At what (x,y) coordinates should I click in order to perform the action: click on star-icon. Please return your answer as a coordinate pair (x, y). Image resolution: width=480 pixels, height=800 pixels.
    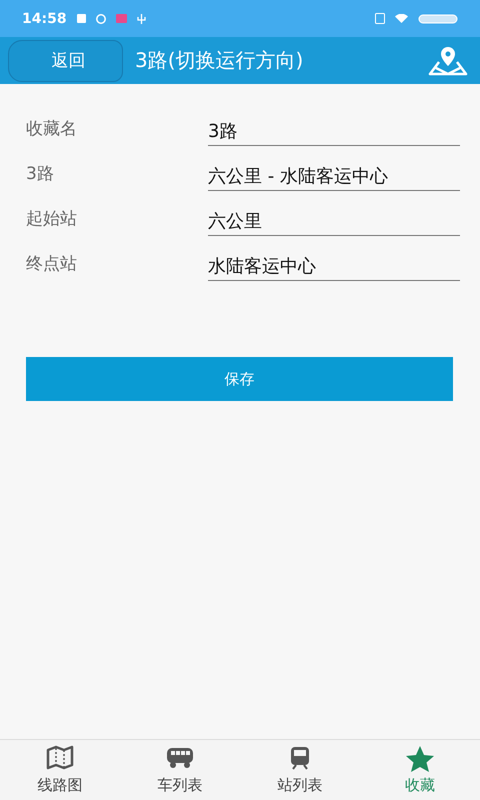
    Looking at the image, I should click on (420, 759).